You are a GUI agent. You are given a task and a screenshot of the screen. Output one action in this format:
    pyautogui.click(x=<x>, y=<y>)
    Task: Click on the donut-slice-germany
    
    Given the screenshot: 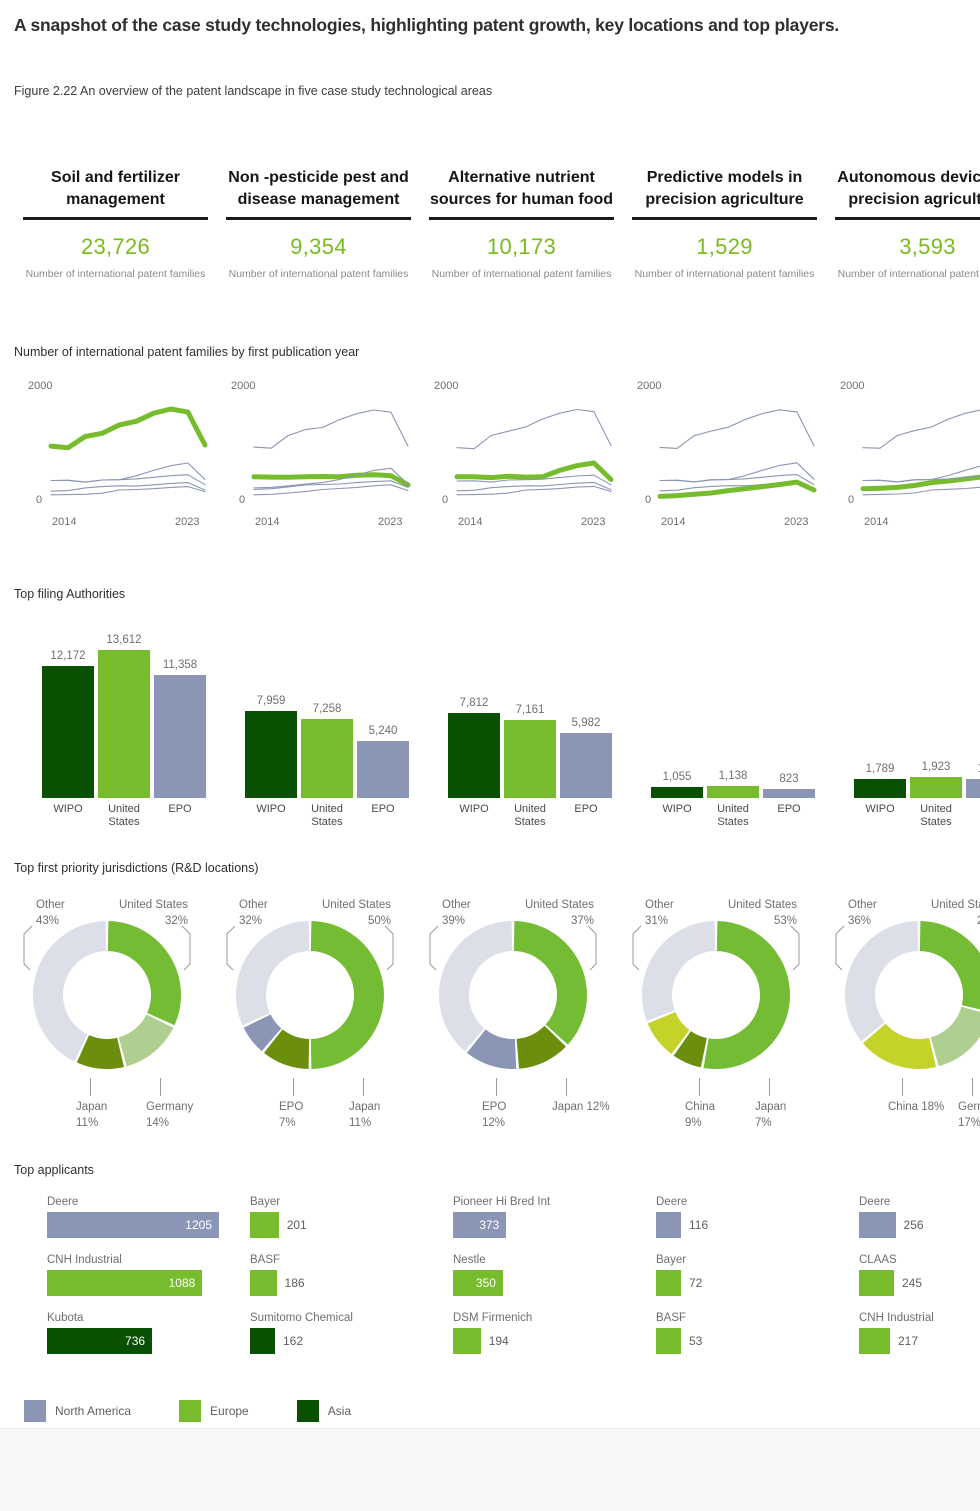 What is the action you would take?
    pyautogui.click(x=146, y=1040)
    